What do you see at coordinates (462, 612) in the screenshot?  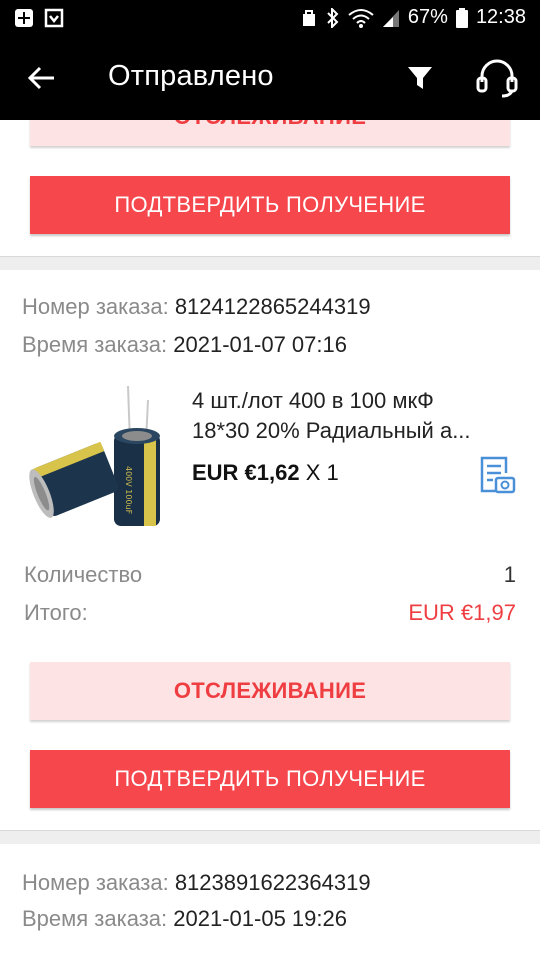 I see `total-value: EUR €1,97` at bounding box center [462, 612].